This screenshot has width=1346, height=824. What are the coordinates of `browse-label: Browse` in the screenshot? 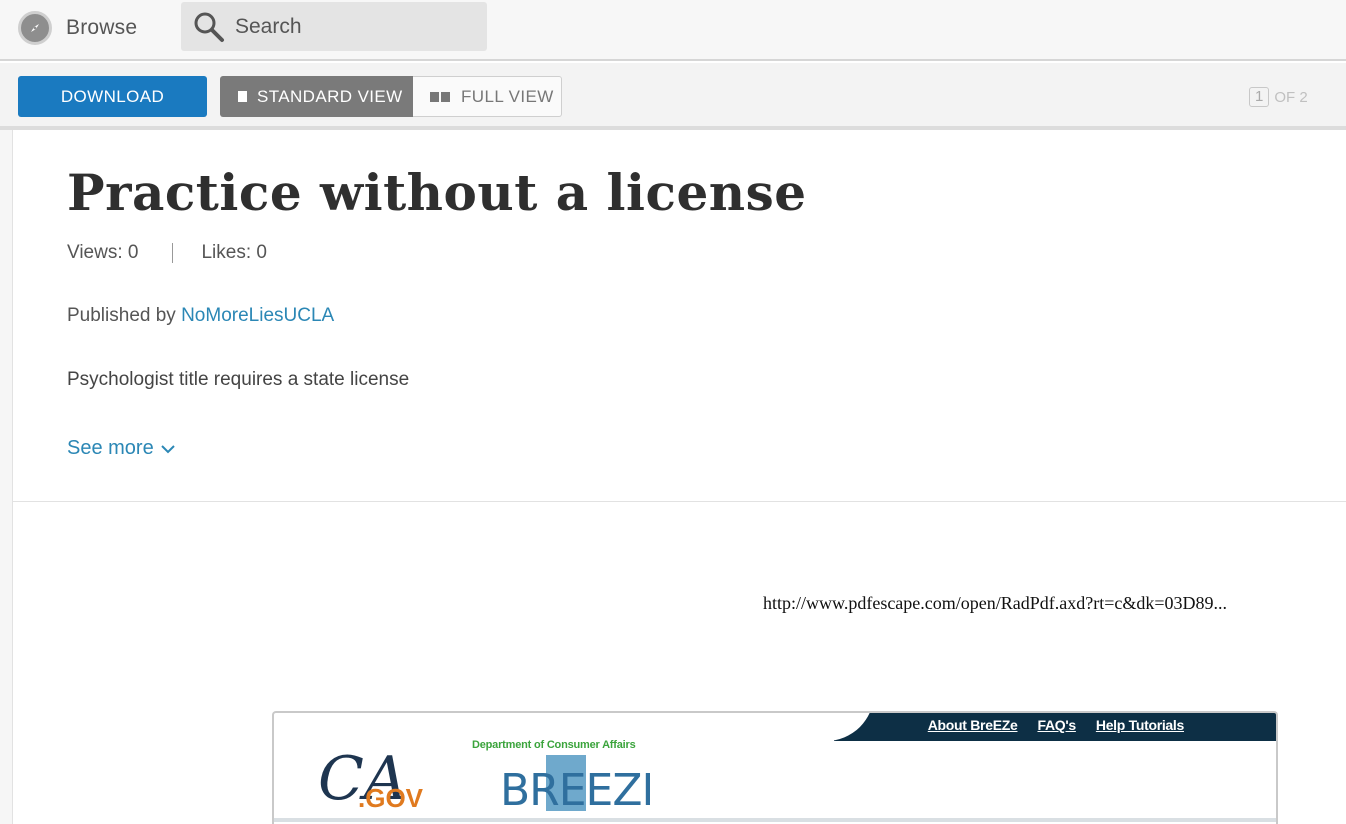 It's located at (102, 27).